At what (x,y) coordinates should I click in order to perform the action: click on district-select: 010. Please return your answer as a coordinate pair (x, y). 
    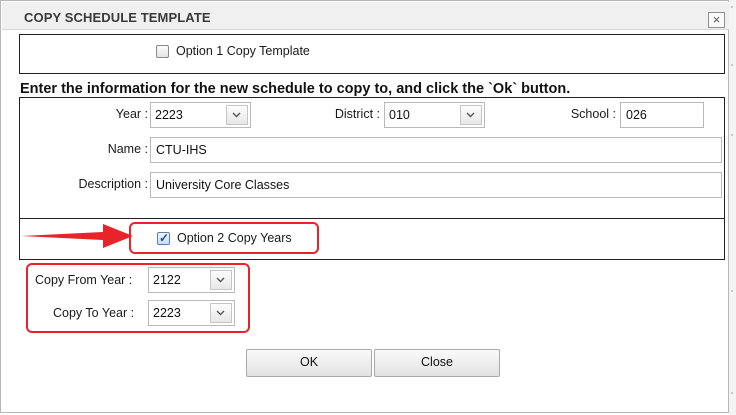
    Looking at the image, I should click on (434, 115).